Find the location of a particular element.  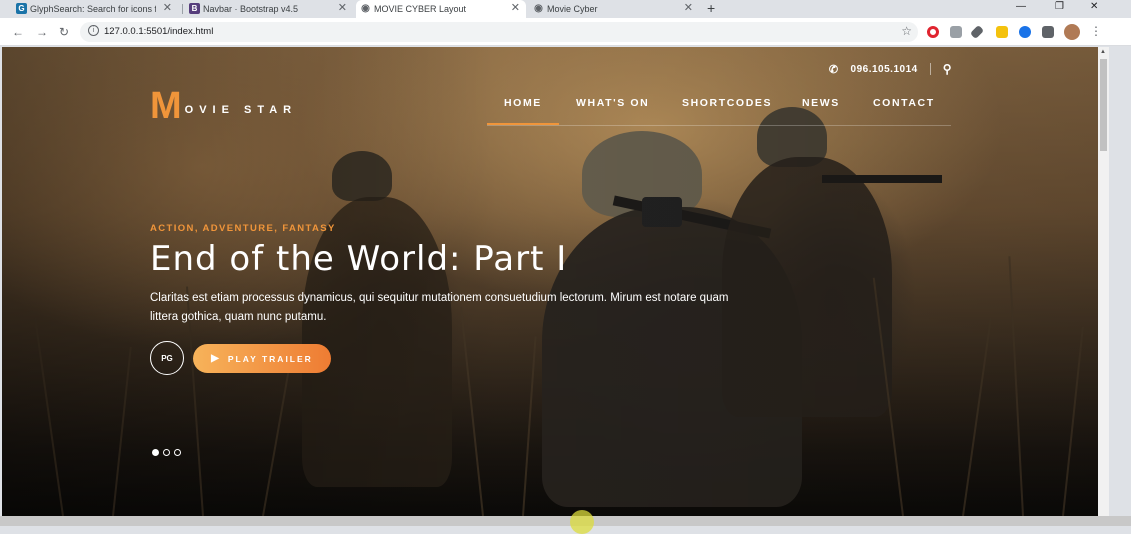

new-tab-button: + is located at coordinates (711, 8).